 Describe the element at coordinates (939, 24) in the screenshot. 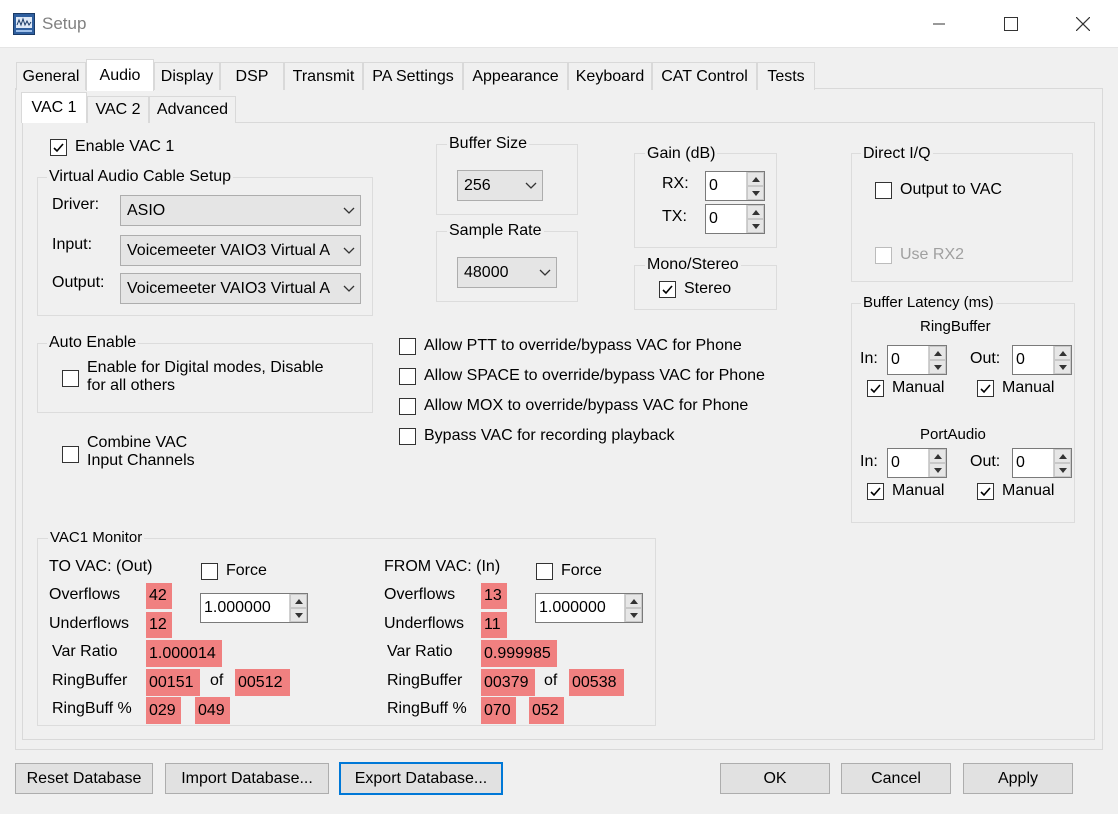

I see `minimize-button` at that location.